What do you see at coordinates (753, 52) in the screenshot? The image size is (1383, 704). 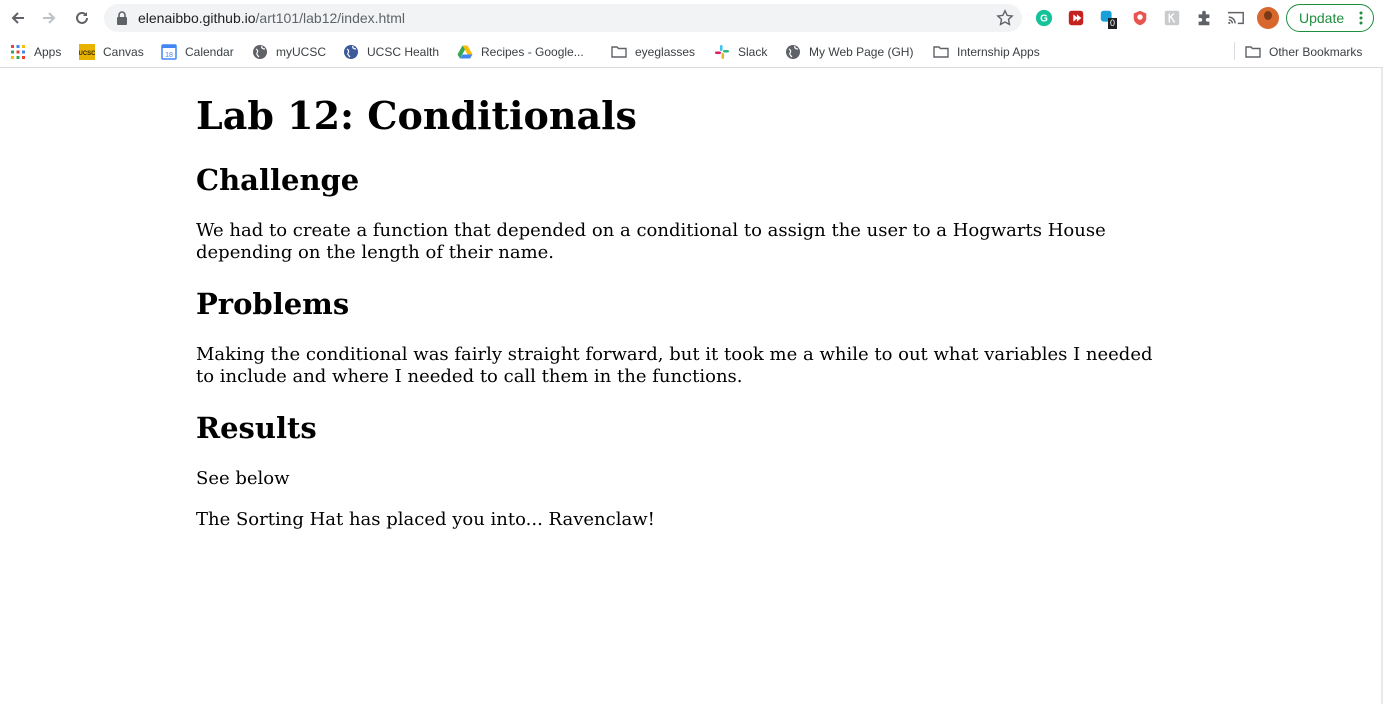 I see `bookmark-label: Slack` at bounding box center [753, 52].